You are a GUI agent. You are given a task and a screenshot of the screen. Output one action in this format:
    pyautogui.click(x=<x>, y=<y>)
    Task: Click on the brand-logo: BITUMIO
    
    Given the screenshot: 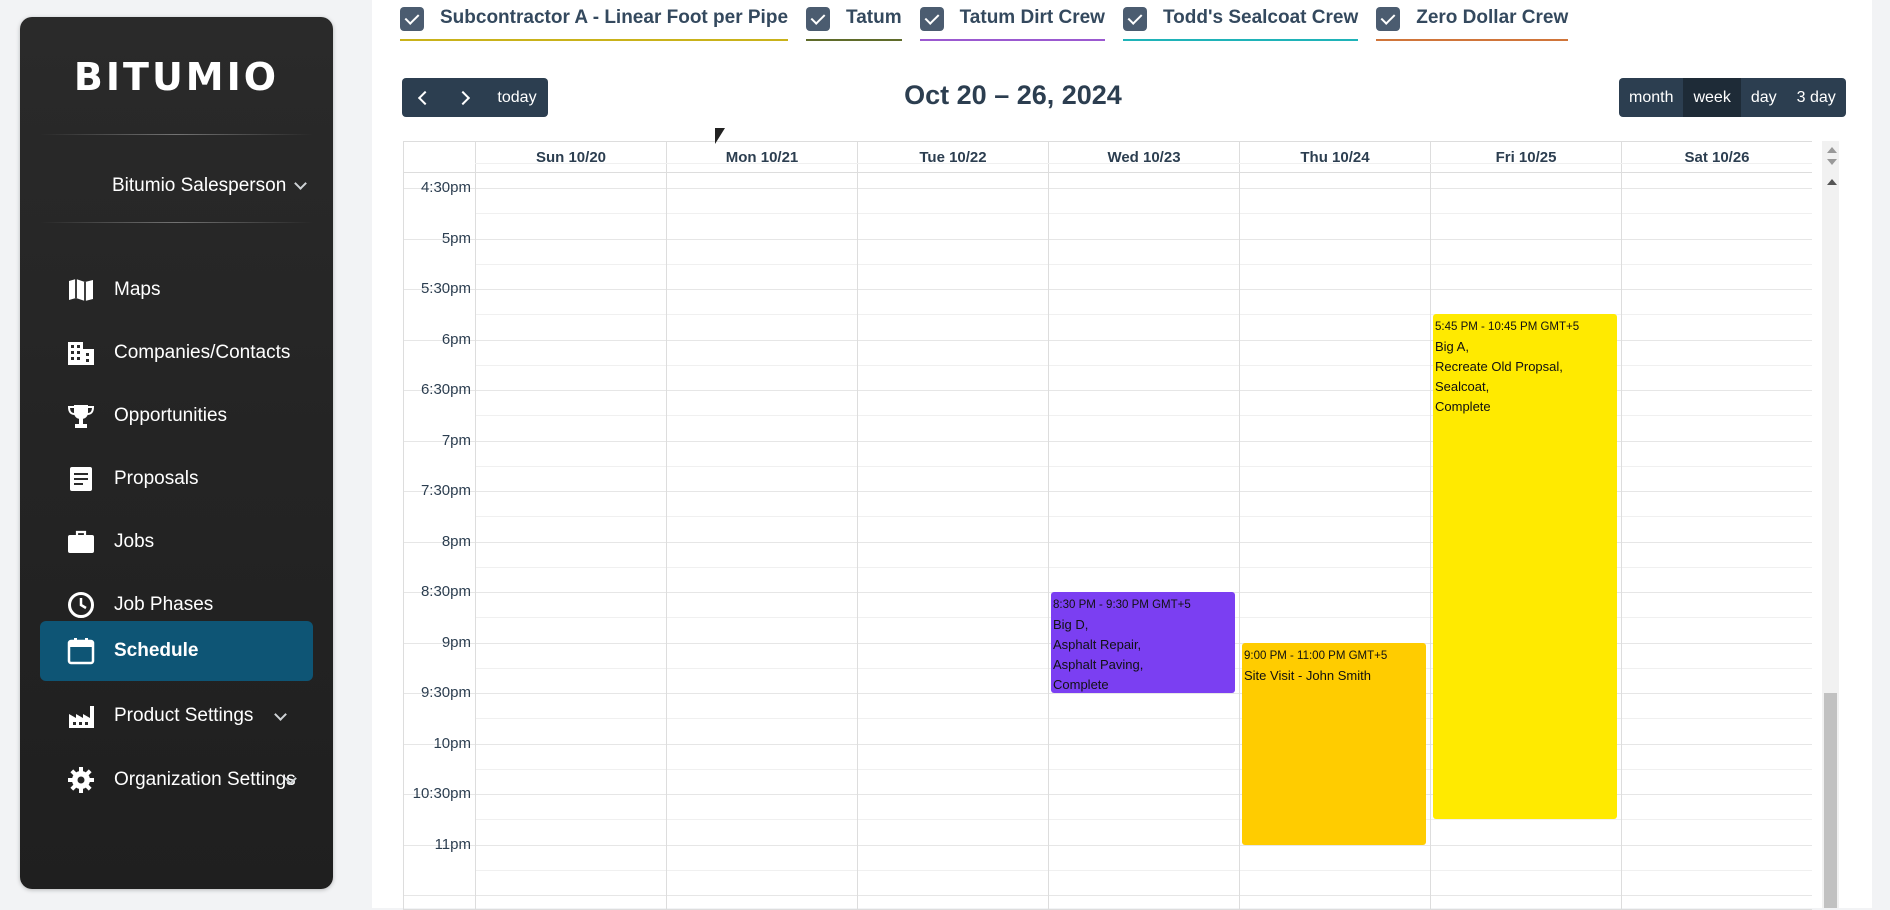 What is the action you would take?
    pyautogui.click(x=176, y=77)
    